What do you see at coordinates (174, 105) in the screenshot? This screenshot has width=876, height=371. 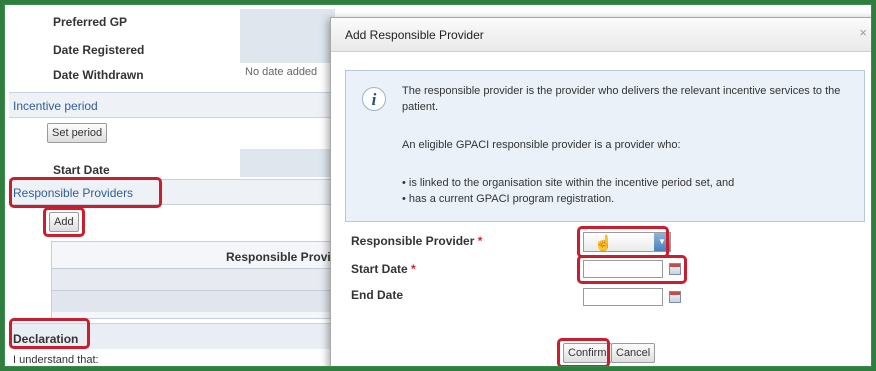 I see `incentive-period-section: Incentive period` at bounding box center [174, 105].